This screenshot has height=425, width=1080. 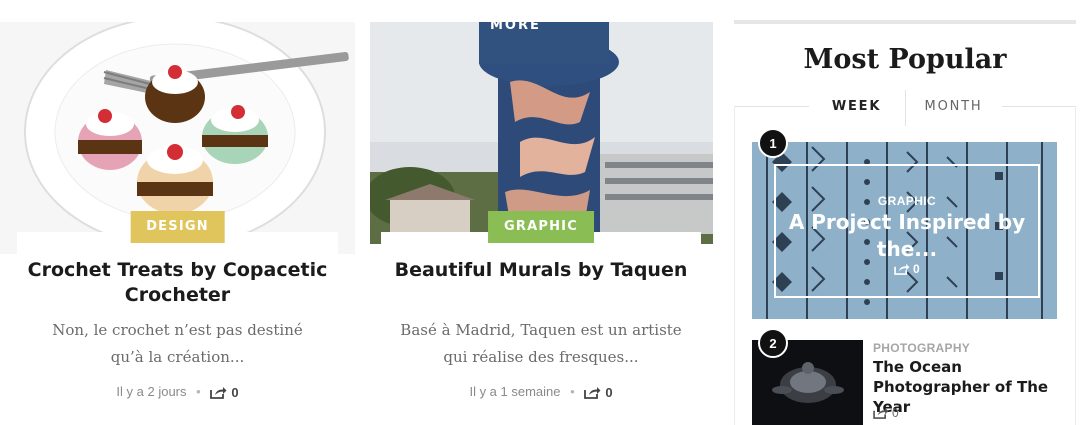 What do you see at coordinates (541, 270) in the screenshot?
I see `article-title: Beautiful Murals by Taquen` at bounding box center [541, 270].